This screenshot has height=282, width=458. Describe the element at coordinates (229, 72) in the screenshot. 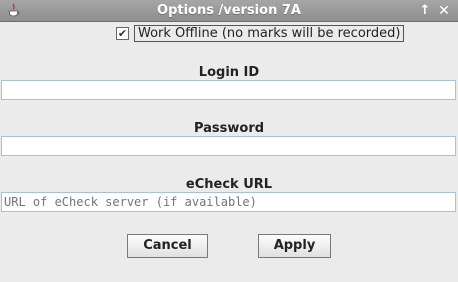

I see `login-id-label: Login ID` at that location.